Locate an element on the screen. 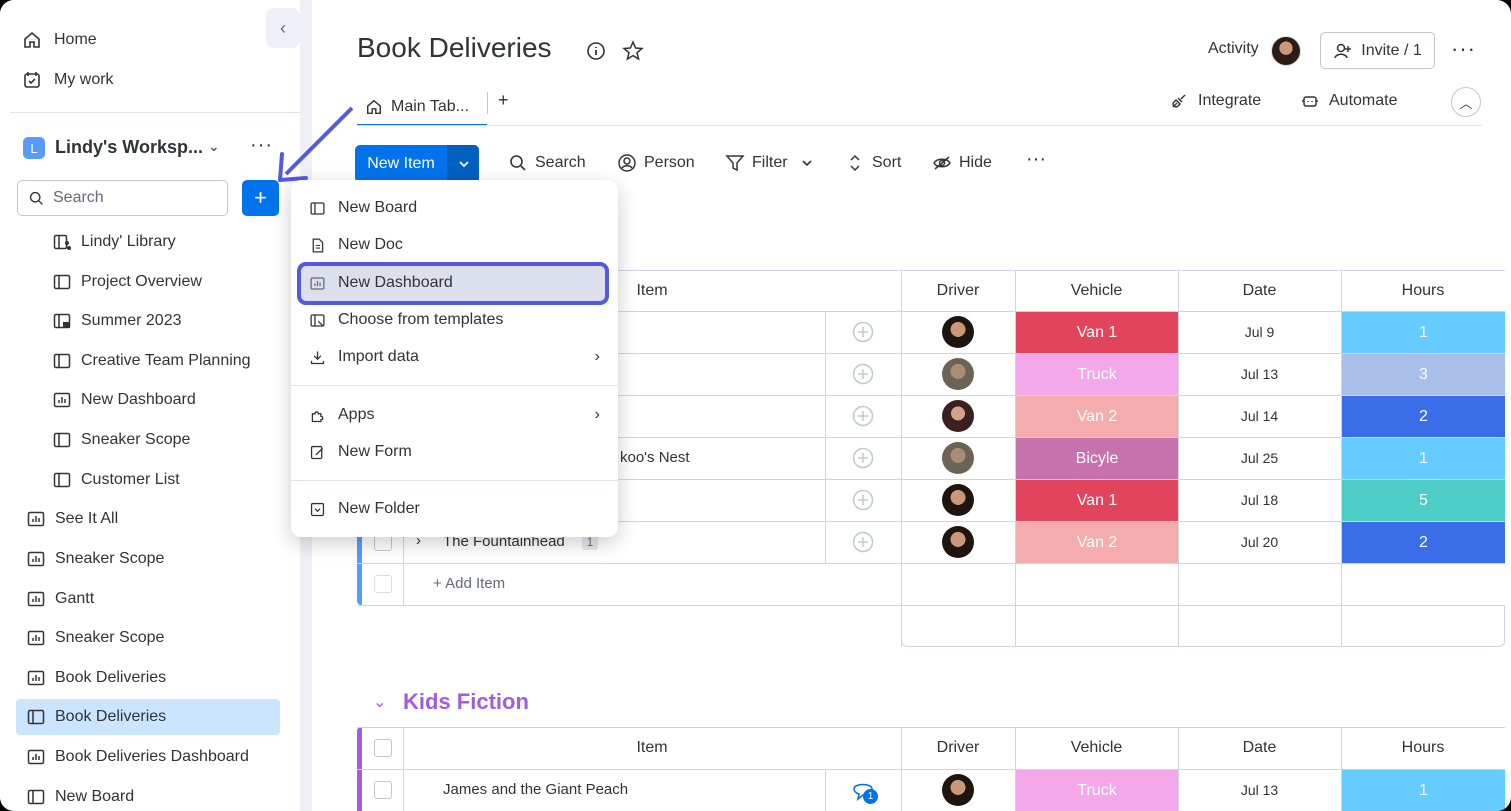  select-all-checkbox is located at coordinates (383, 748).